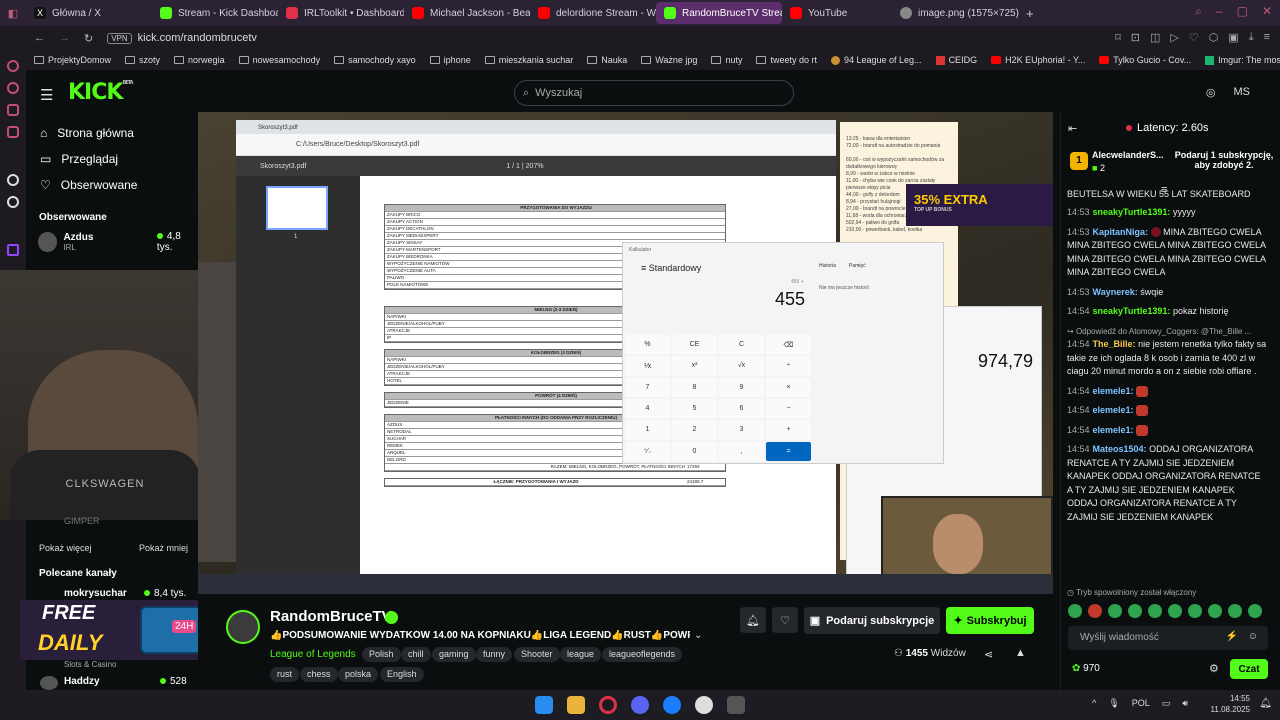 The width and height of the screenshot is (1280, 720). Describe the element at coordinates (581, 654) in the screenshot. I see `tag: league` at that location.